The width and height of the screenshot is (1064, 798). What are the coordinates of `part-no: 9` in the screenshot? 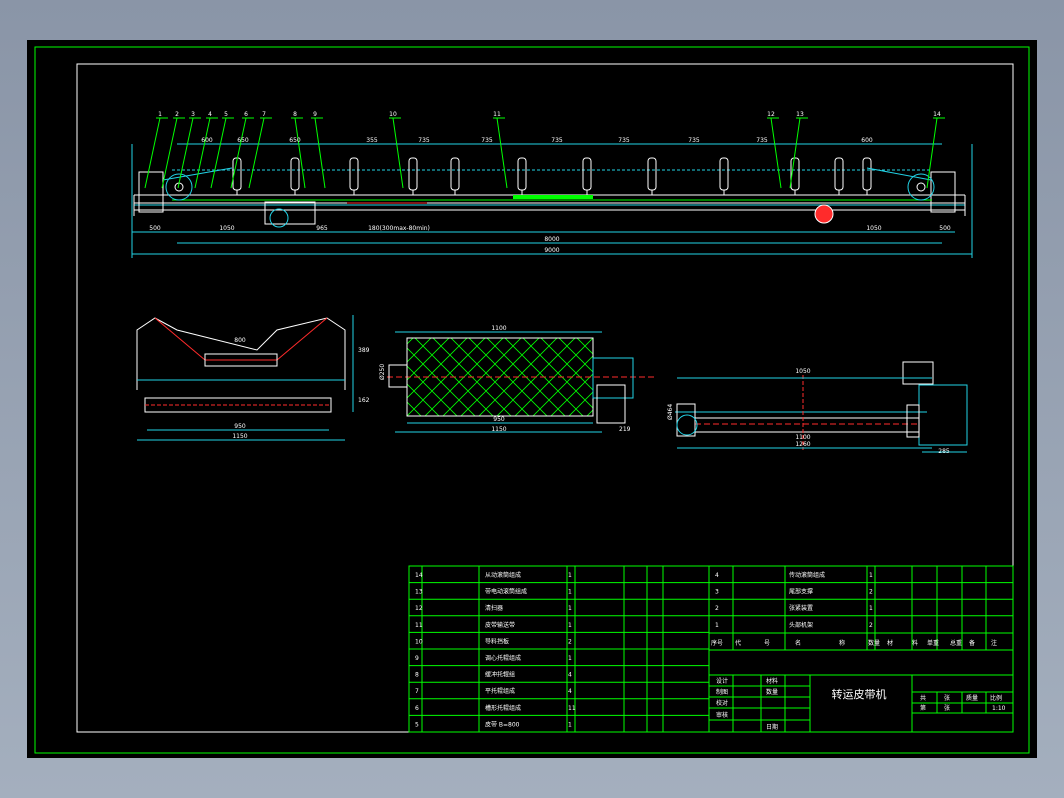 It's located at (417, 658).